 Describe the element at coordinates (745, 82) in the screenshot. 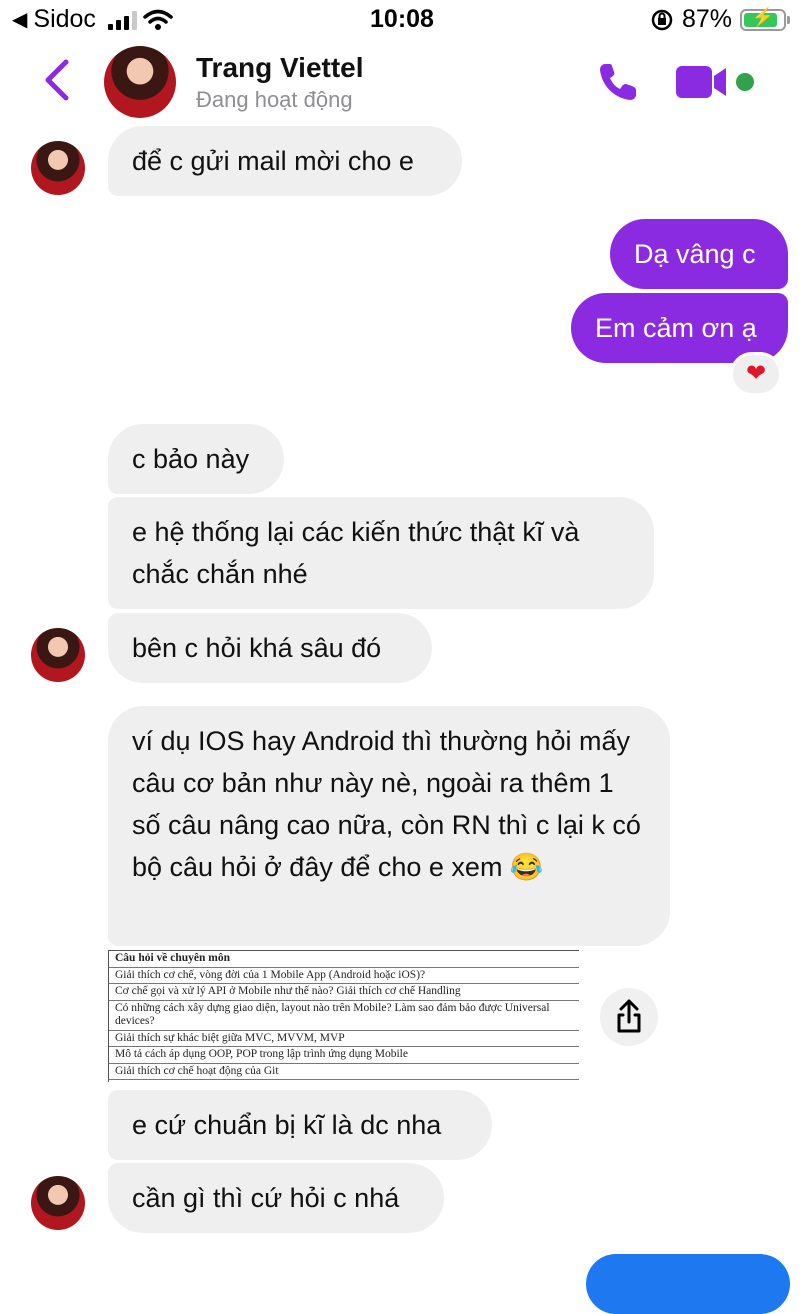

I see `online-indicator` at that location.